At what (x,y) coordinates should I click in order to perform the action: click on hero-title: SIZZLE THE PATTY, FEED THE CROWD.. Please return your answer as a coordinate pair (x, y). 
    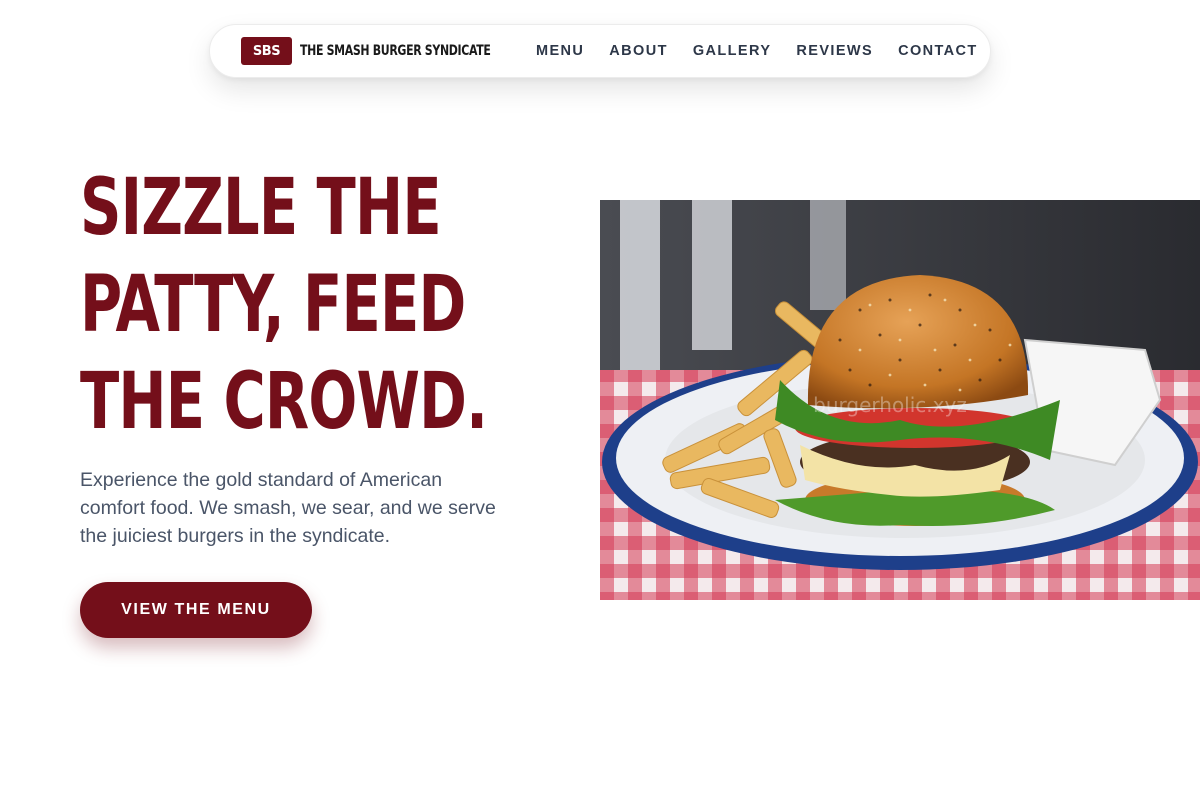
    Looking at the image, I should click on (284, 305).